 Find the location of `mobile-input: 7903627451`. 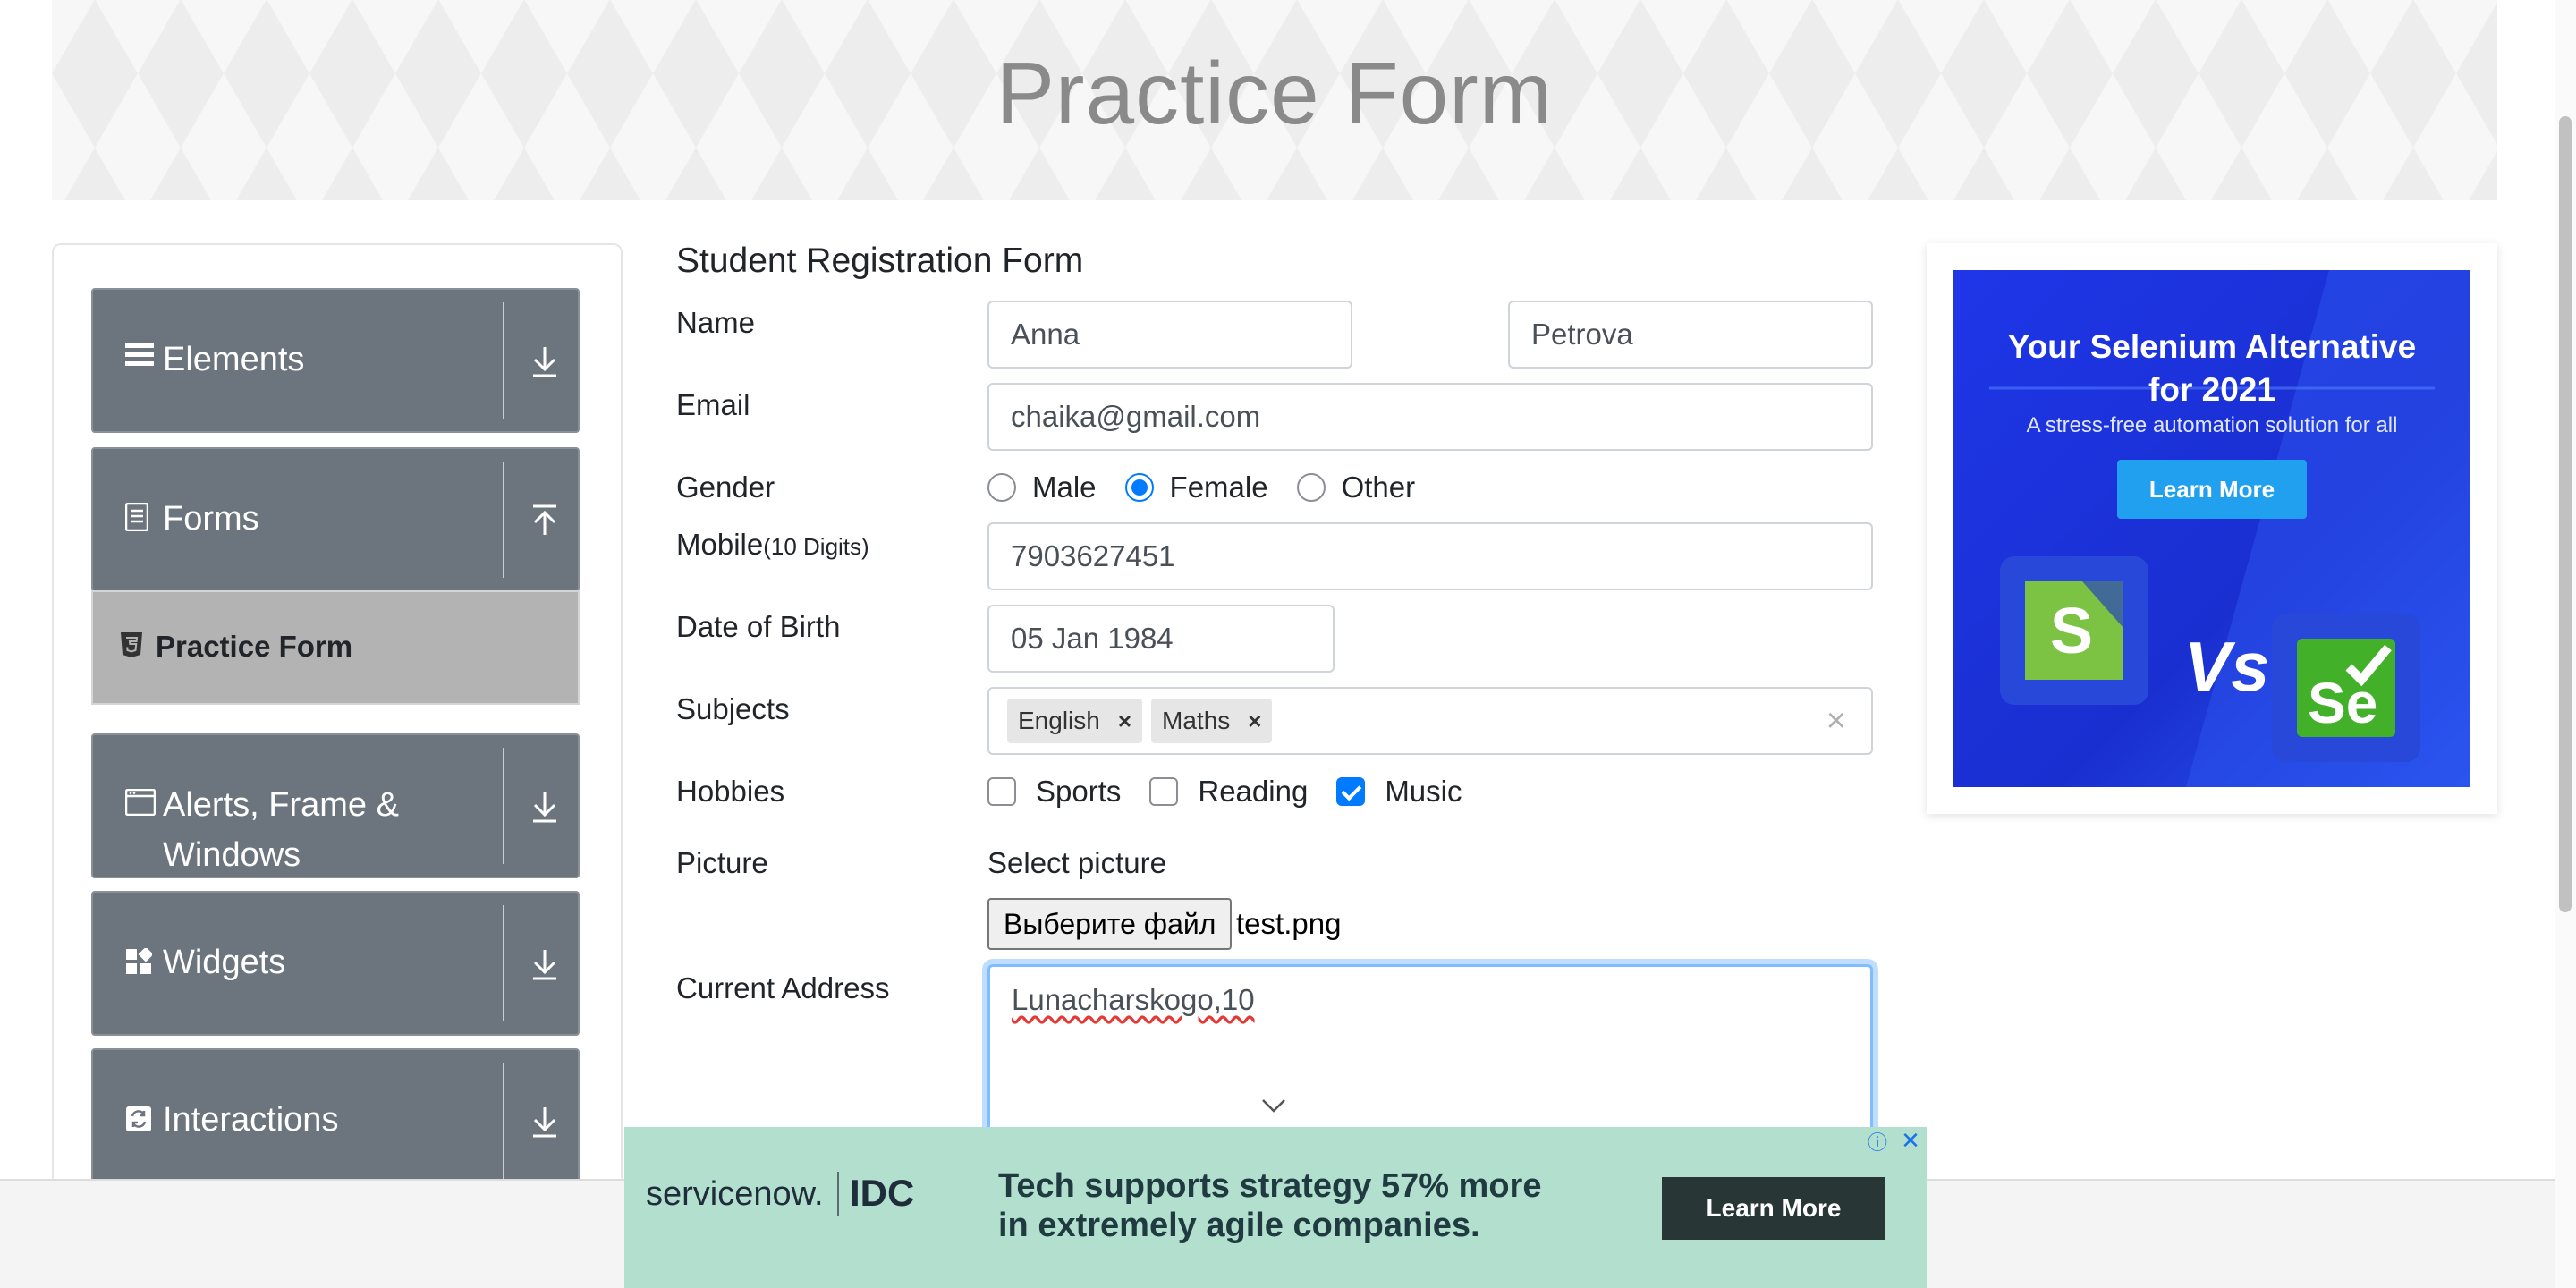

mobile-input: 7903627451 is located at coordinates (1430, 556).